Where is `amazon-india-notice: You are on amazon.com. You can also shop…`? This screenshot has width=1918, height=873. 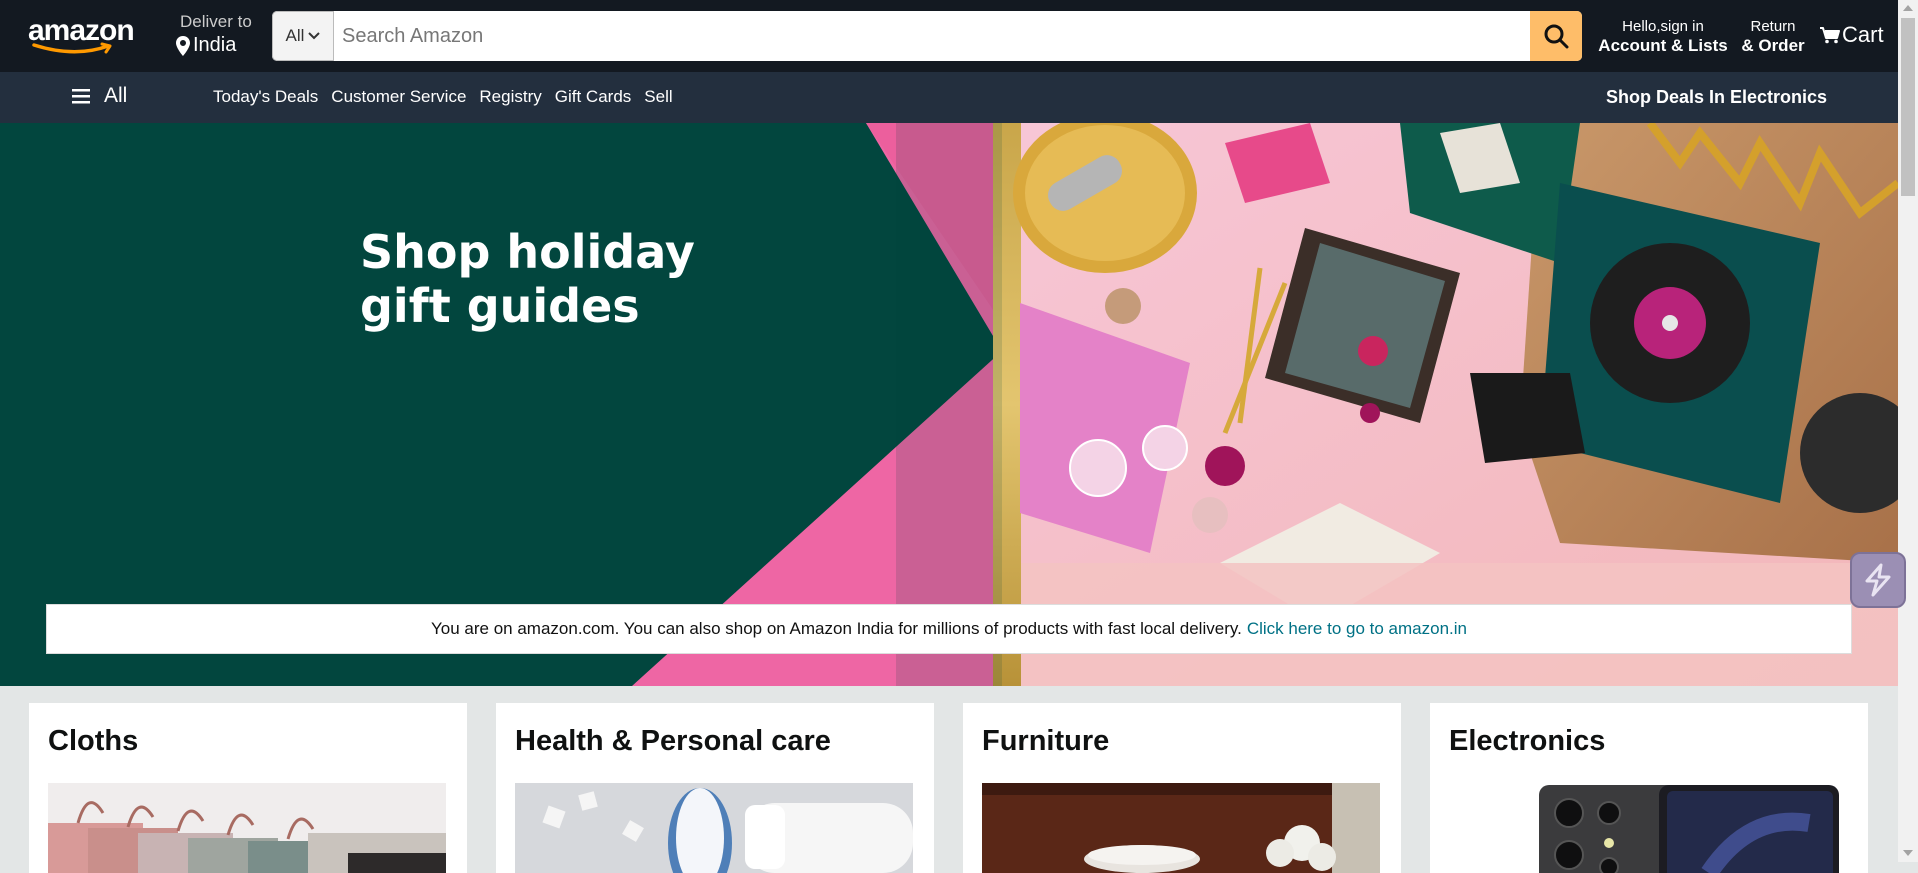 amazon-india-notice: You are on amazon.com. You can also shop… is located at coordinates (949, 629).